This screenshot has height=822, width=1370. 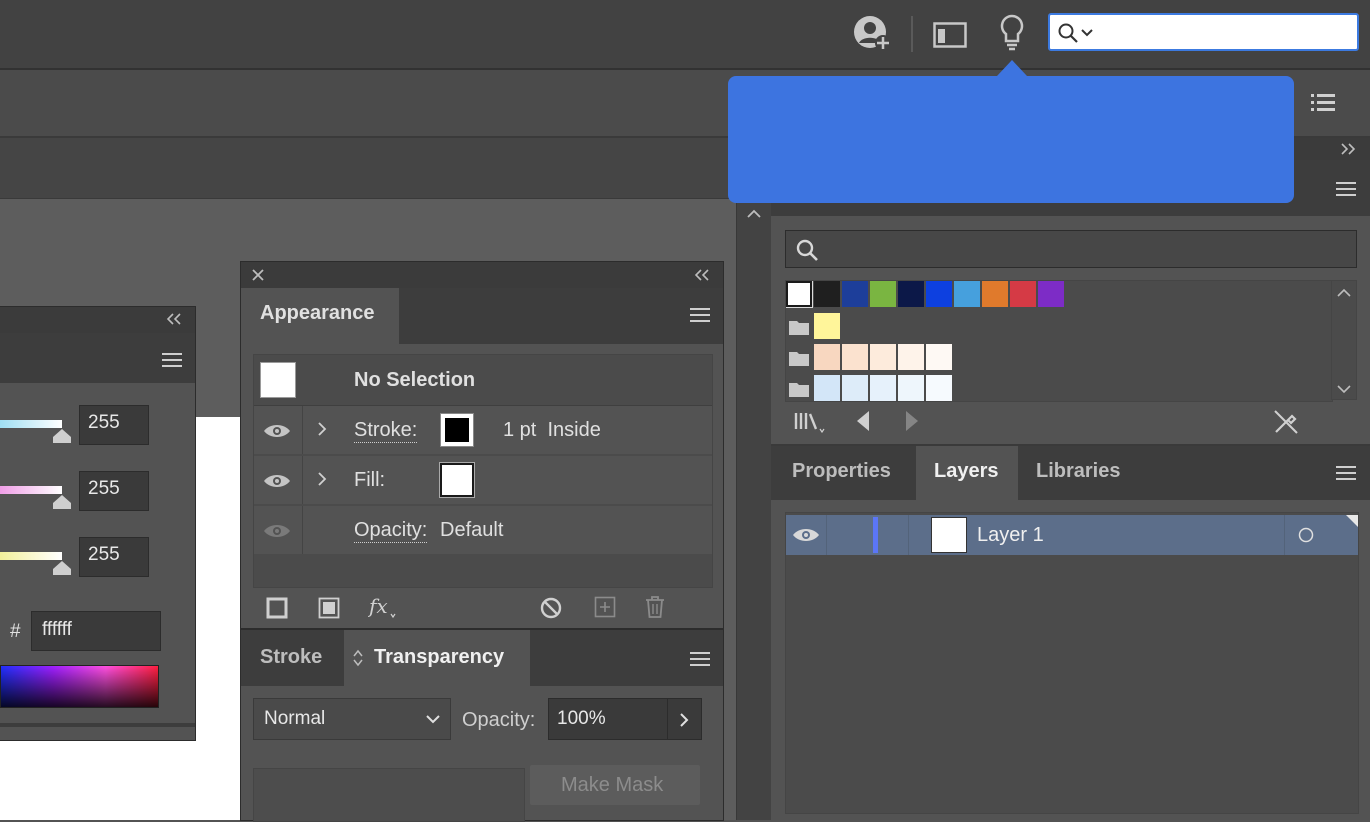 I want to click on duplicate-item-icon, so click(x=605, y=607).